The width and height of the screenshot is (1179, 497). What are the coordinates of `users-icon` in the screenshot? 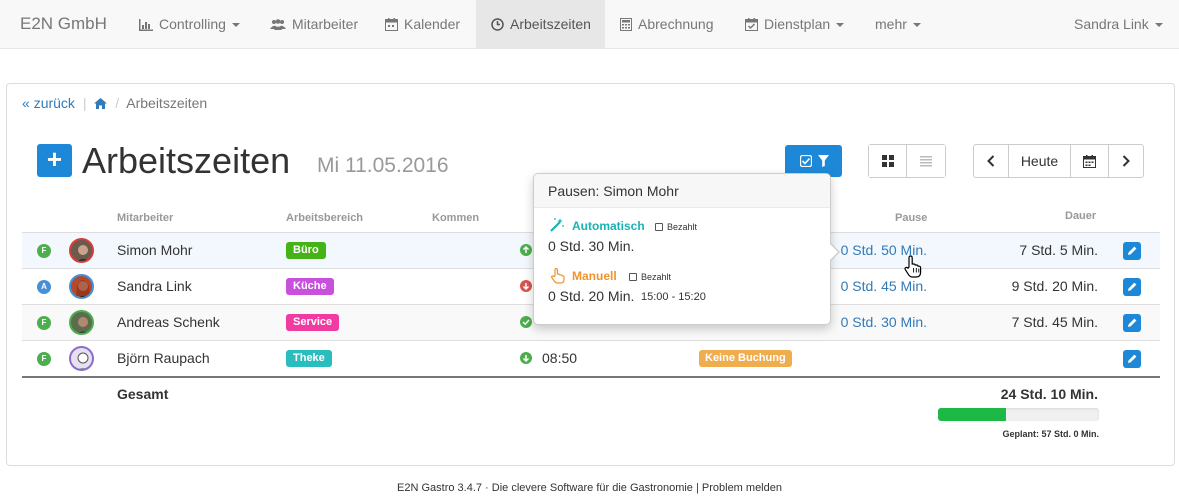 It's located at (278, 24).